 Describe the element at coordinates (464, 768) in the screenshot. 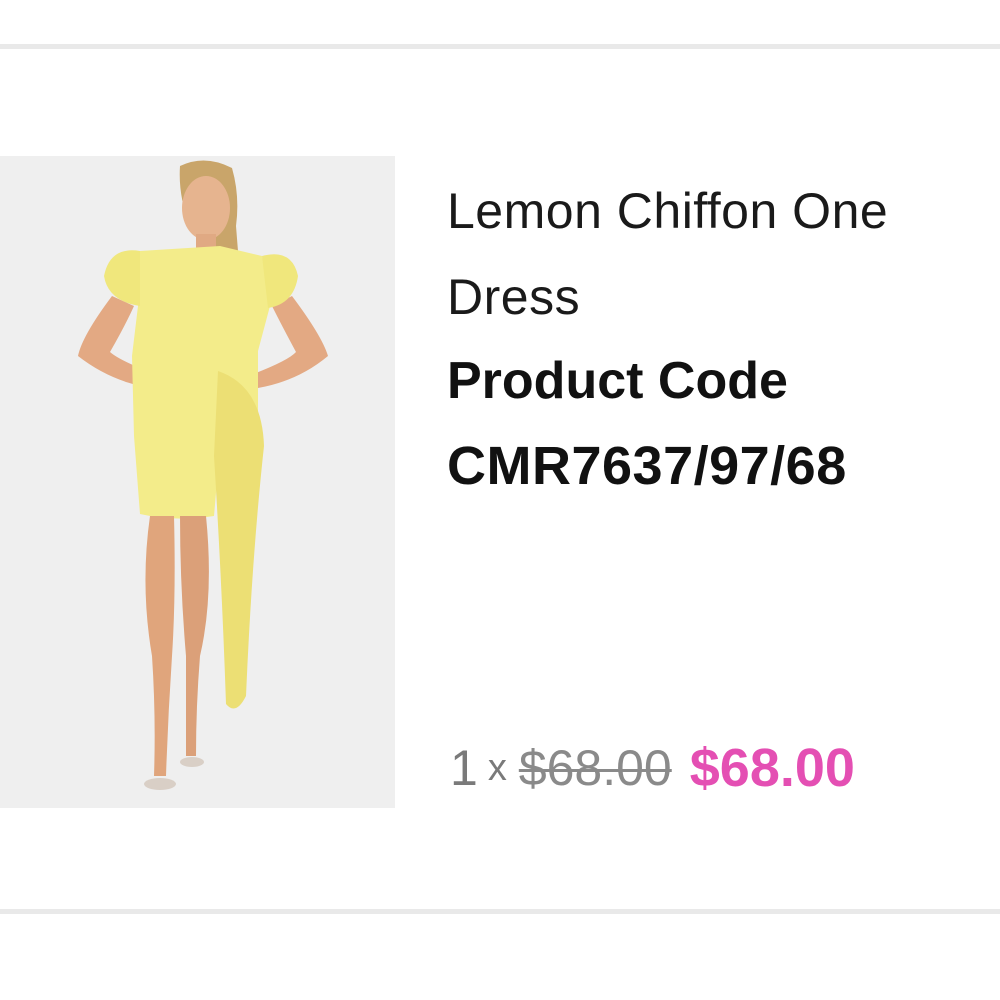

I see `quantity: 1` at that location.